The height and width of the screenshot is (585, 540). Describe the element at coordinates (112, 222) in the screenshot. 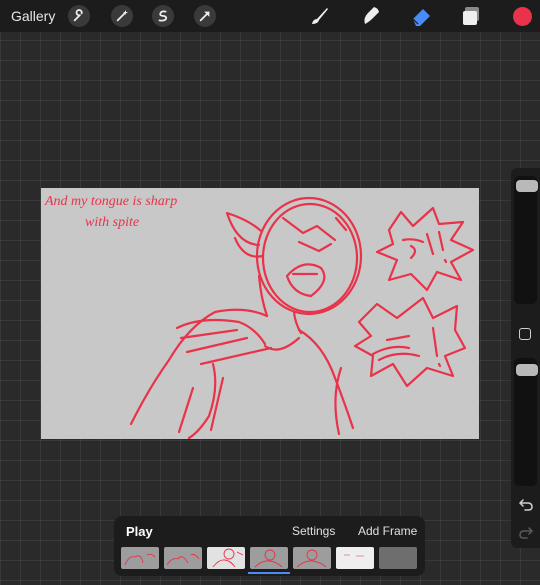

I see `caption-line-2: with spite` at that location.